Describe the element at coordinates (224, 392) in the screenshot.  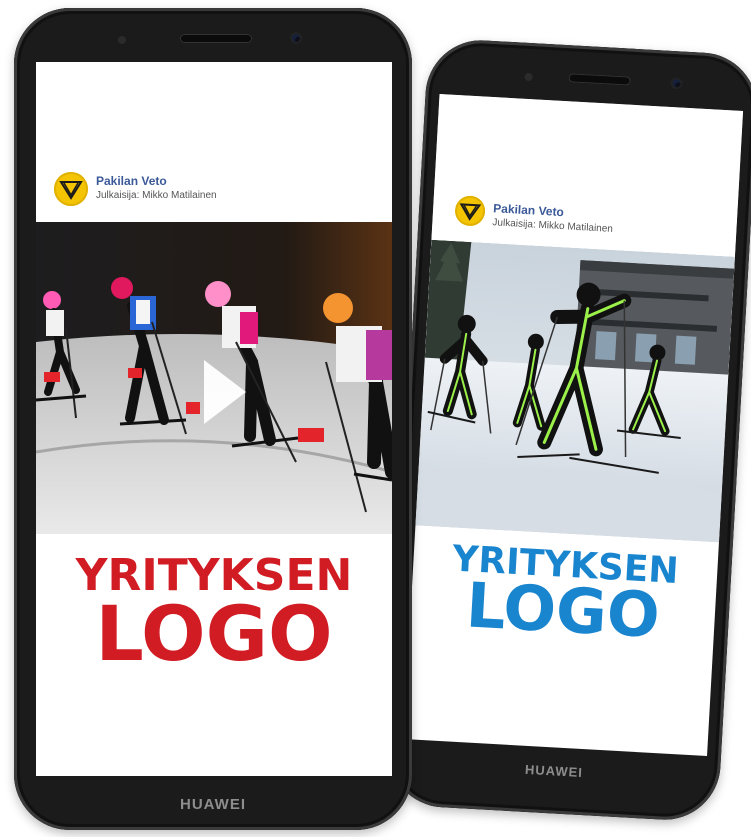
I see `play-icon` at that location.